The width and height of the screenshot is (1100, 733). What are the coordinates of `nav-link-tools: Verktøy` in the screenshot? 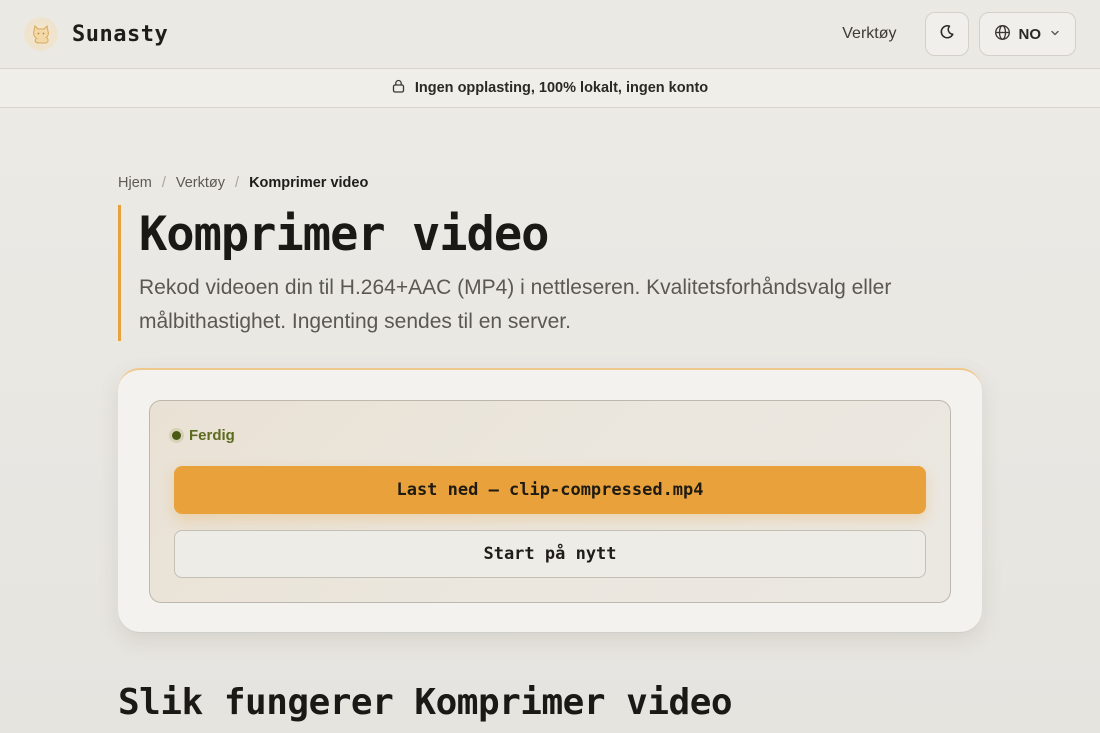 It's located at (869, 34).